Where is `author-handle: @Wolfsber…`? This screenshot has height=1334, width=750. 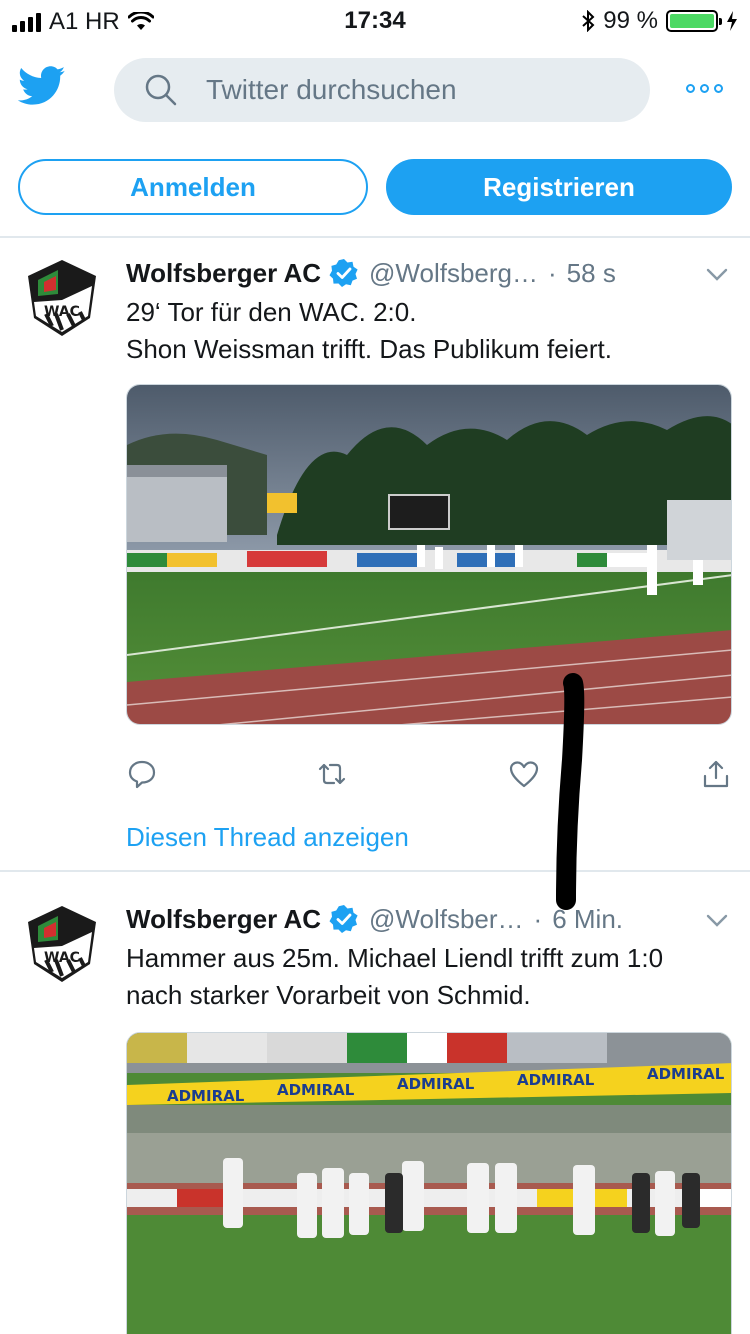
author-handle: @Wolfsber… is located at coordinates (446, 919).